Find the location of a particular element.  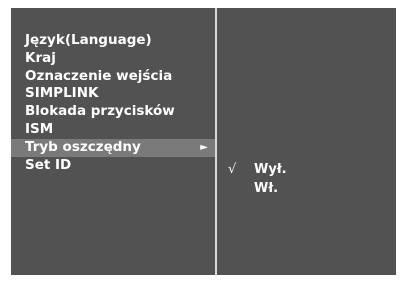

menu-item-ism: ISM is located at coordinates (113, 130).